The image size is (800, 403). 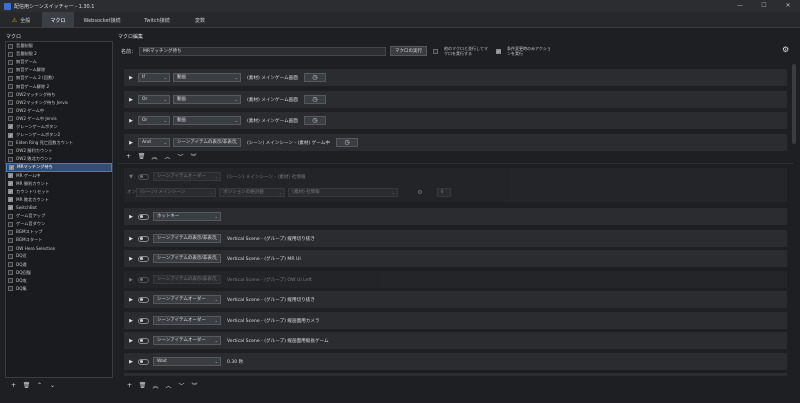 What do you see at coordinates (343, 192) in the screenshot?
I see `source-dropdown: (素材) 社情報 ⌄` at bounding box center [343, 192].